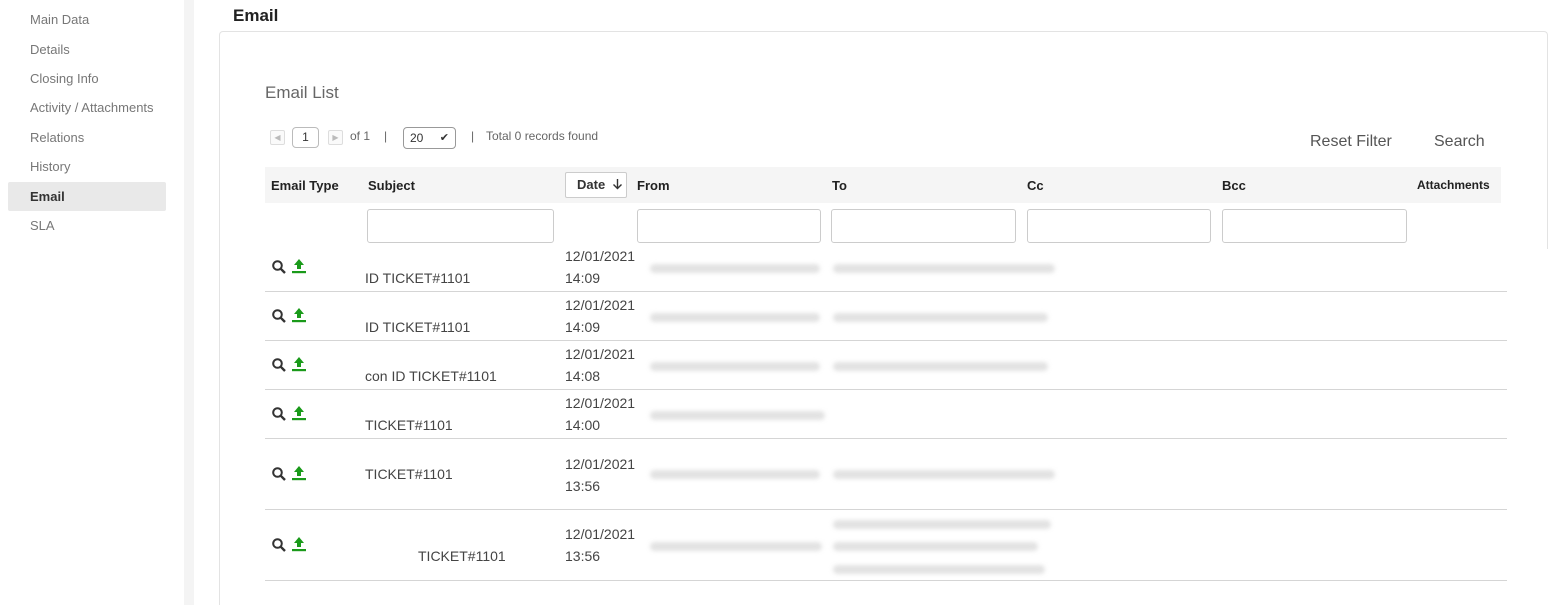  What do you see at coordinates (1314, 226) in the screenshot?
I see `bcc-filter-input` at bounding box center [1314, 226].